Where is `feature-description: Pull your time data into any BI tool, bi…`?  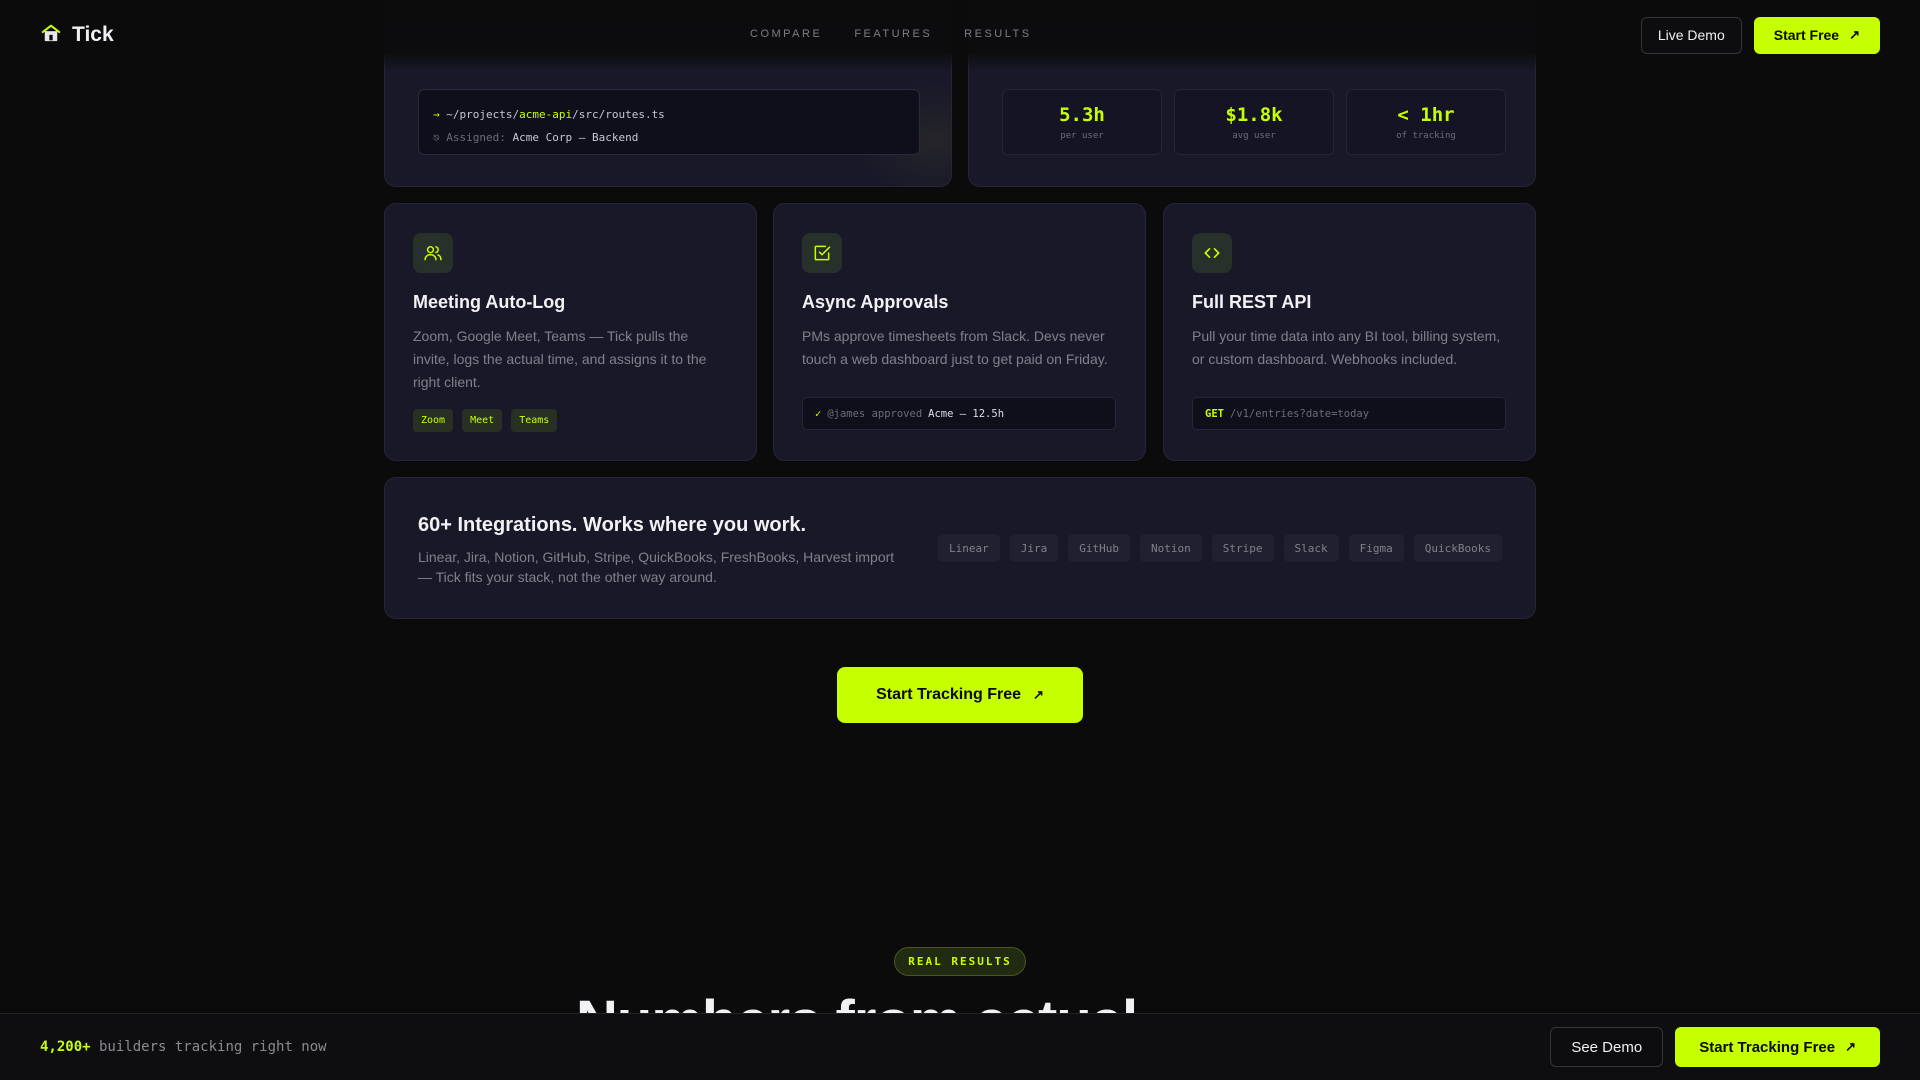
feature-description: Pull your time data into any BI tool, bi… is located at coordinates (1346, 347).